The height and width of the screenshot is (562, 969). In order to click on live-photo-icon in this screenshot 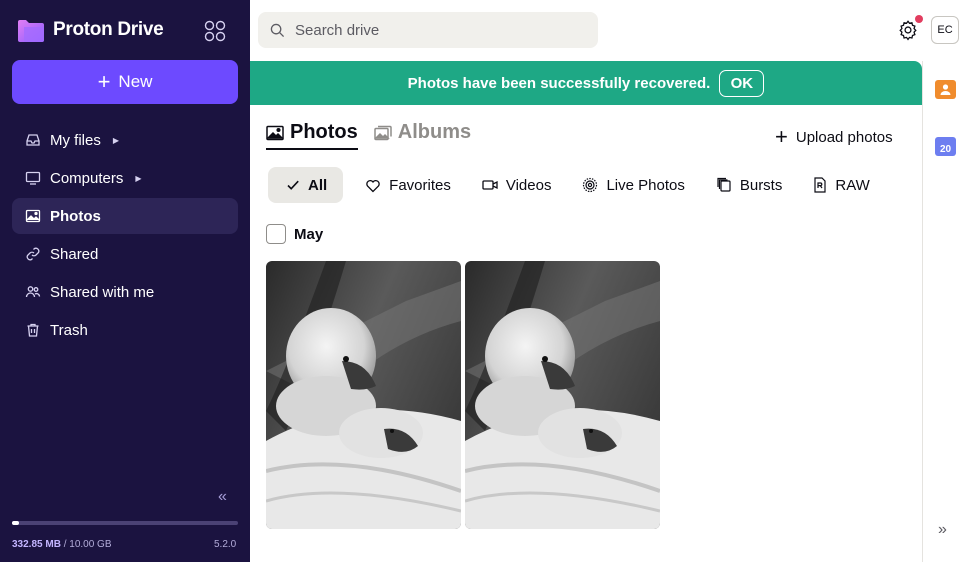, I will do `click(590, 185)`.